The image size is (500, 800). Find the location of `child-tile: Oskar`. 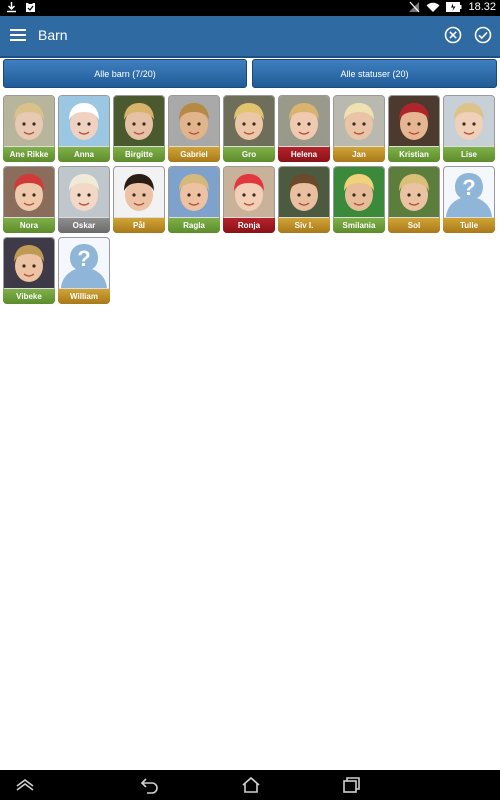

child-tile: Oskar is located at coordinates (84, 199).